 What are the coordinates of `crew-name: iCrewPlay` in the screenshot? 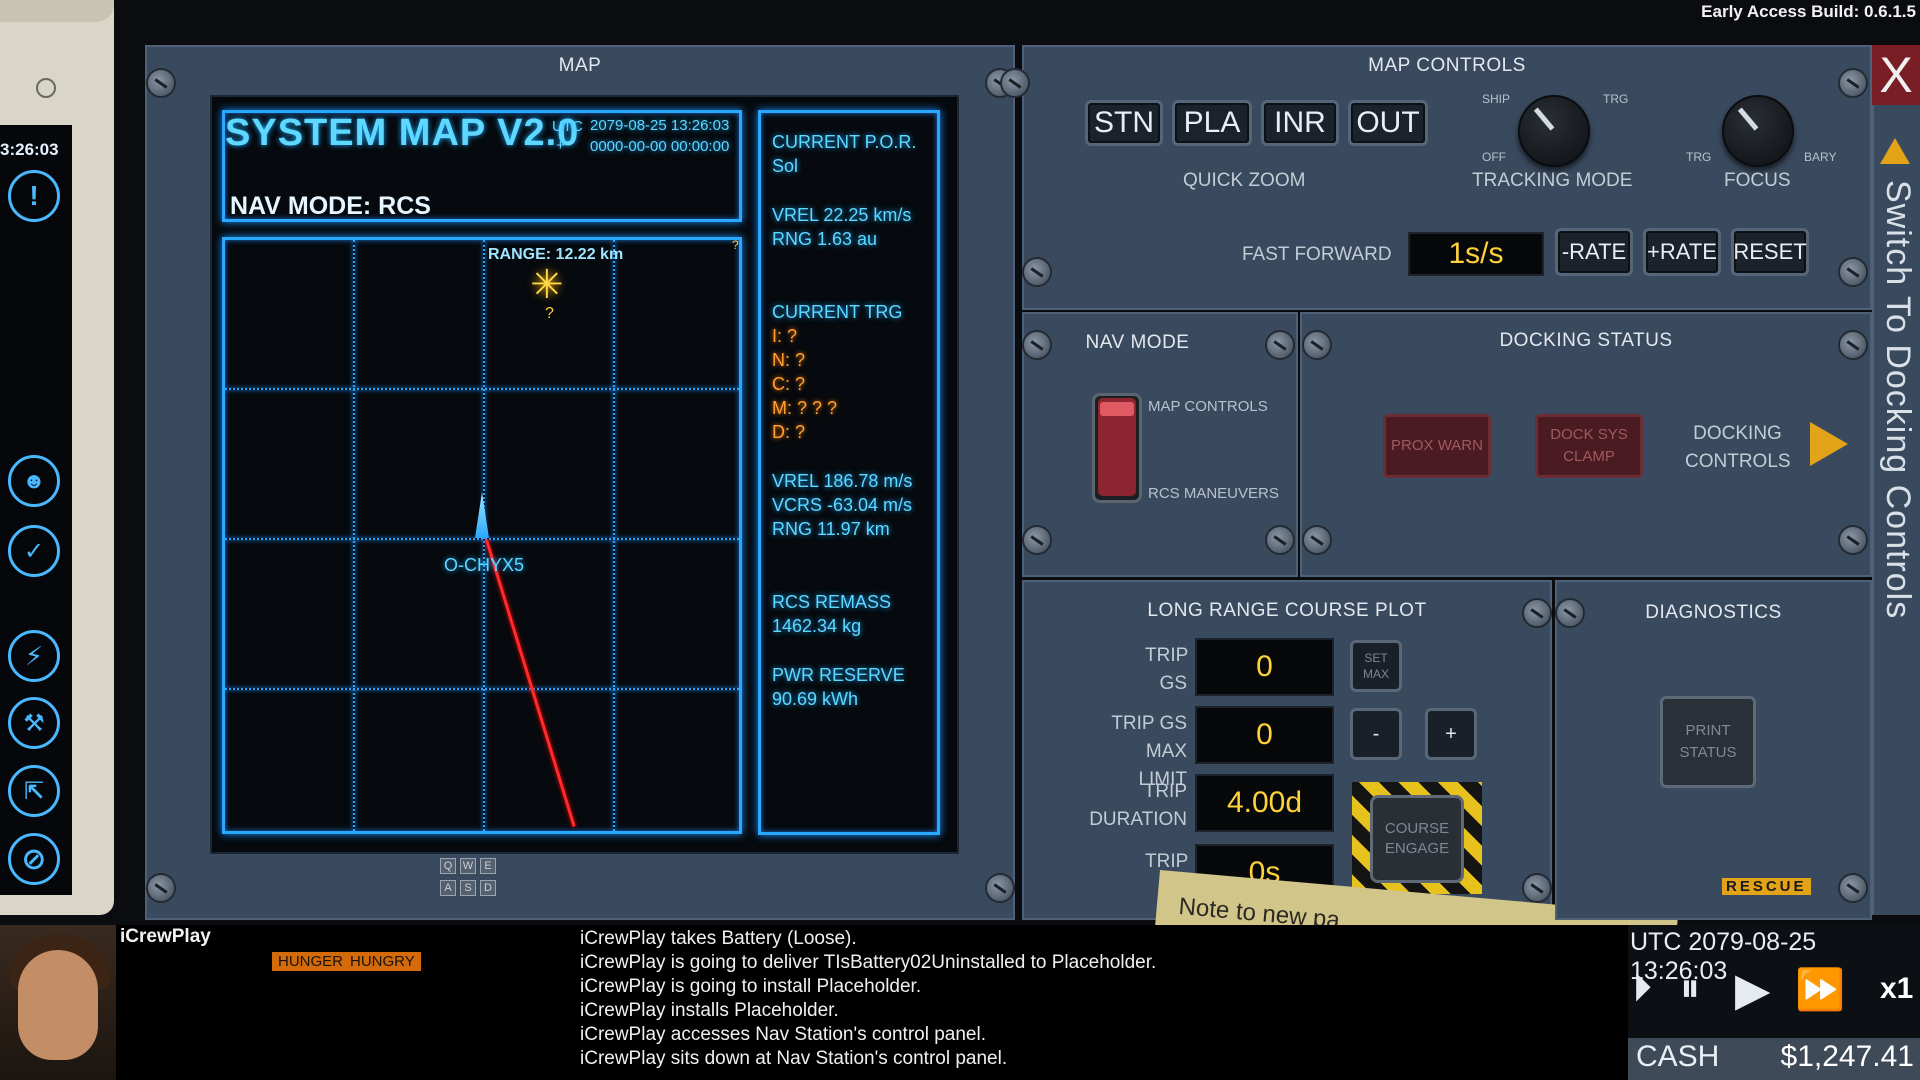 It's located at (165, 936).